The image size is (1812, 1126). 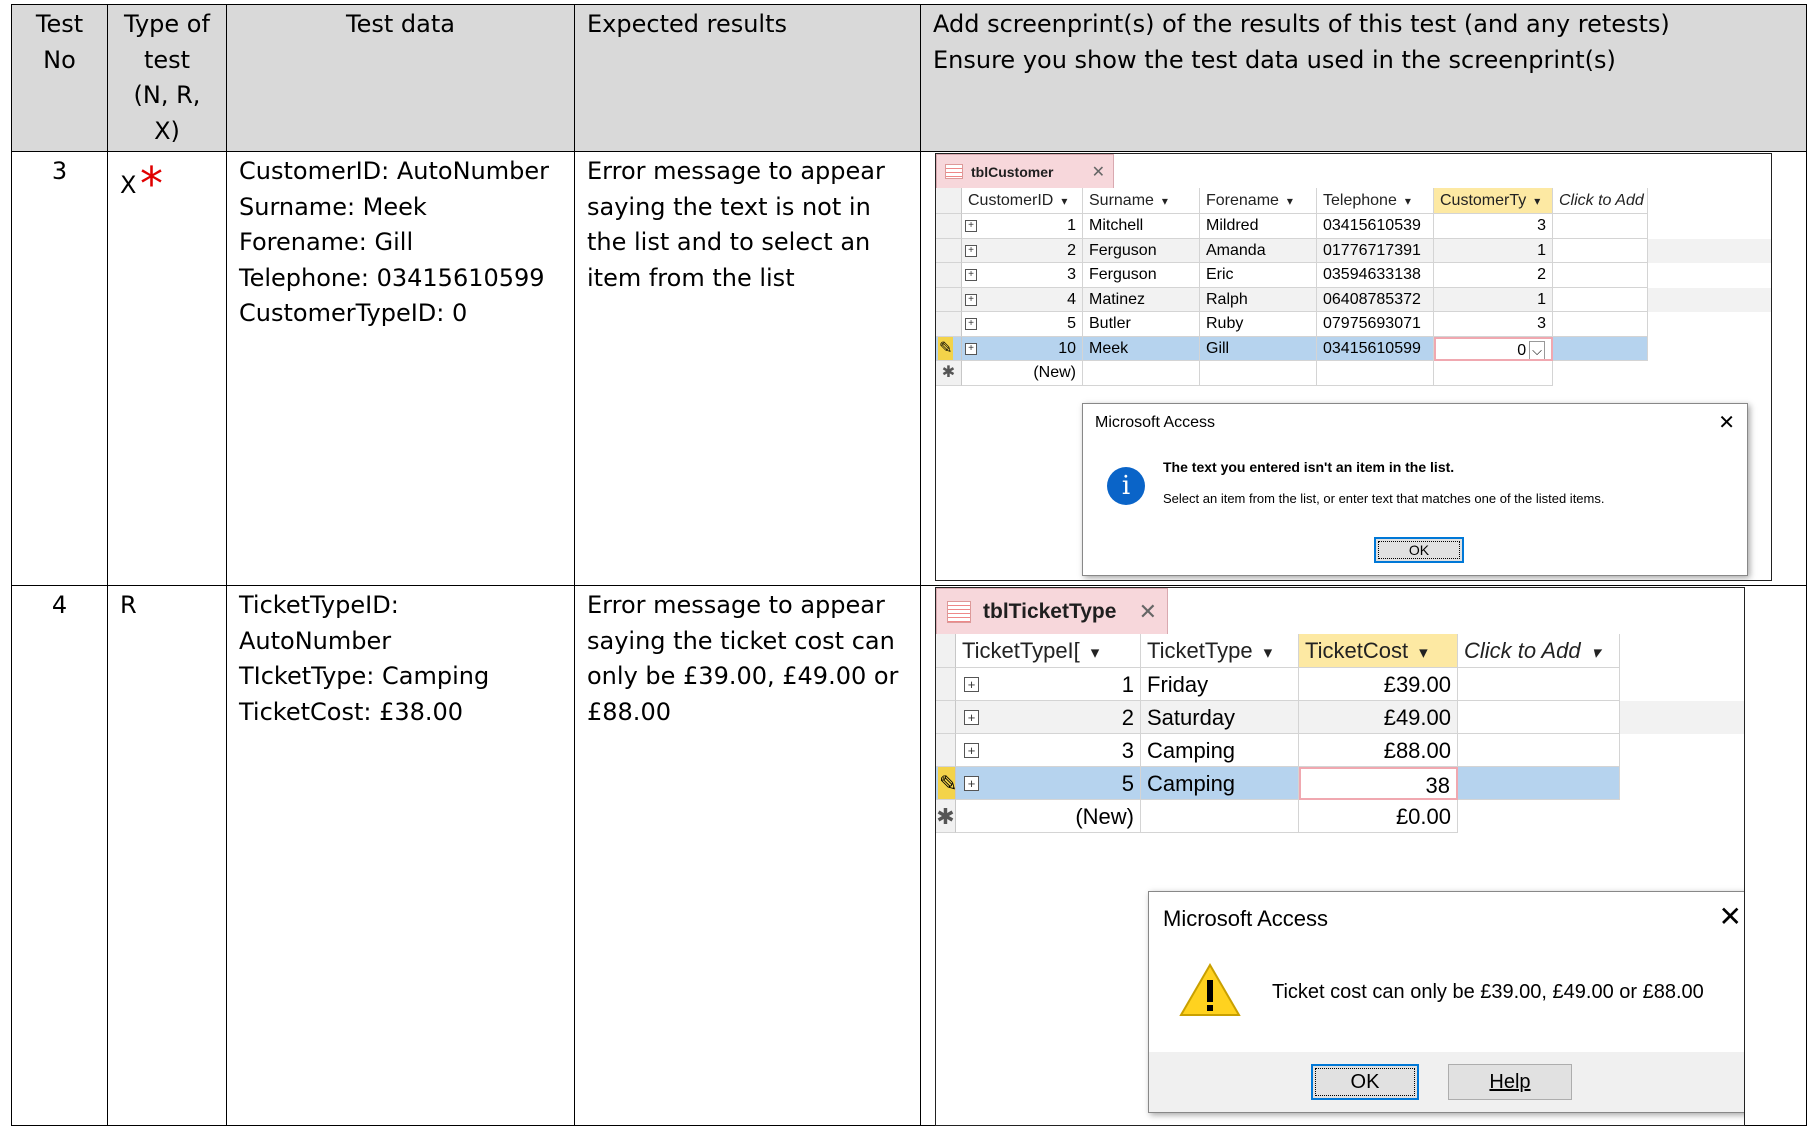 I want to click on table-row: +3 Ferguson Eric 03594633138 2, so click(x=1353, y=275).